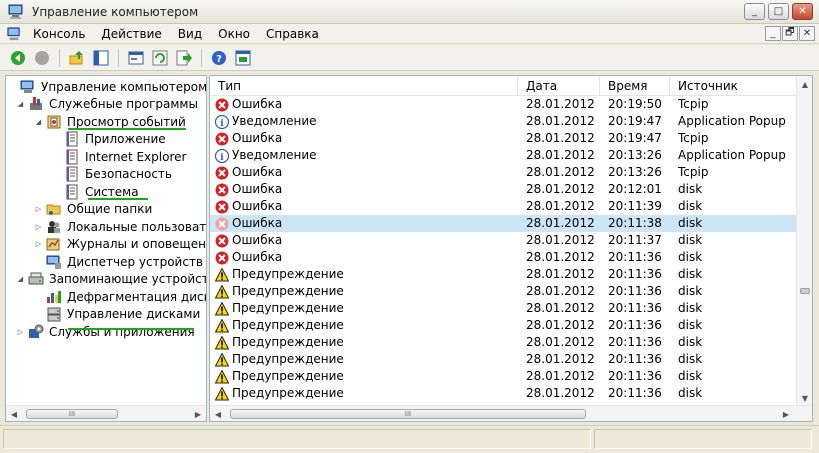 The width and height of the screenshot is (819, 453). I want to click on menu-help: Справка, so click(292, 34).